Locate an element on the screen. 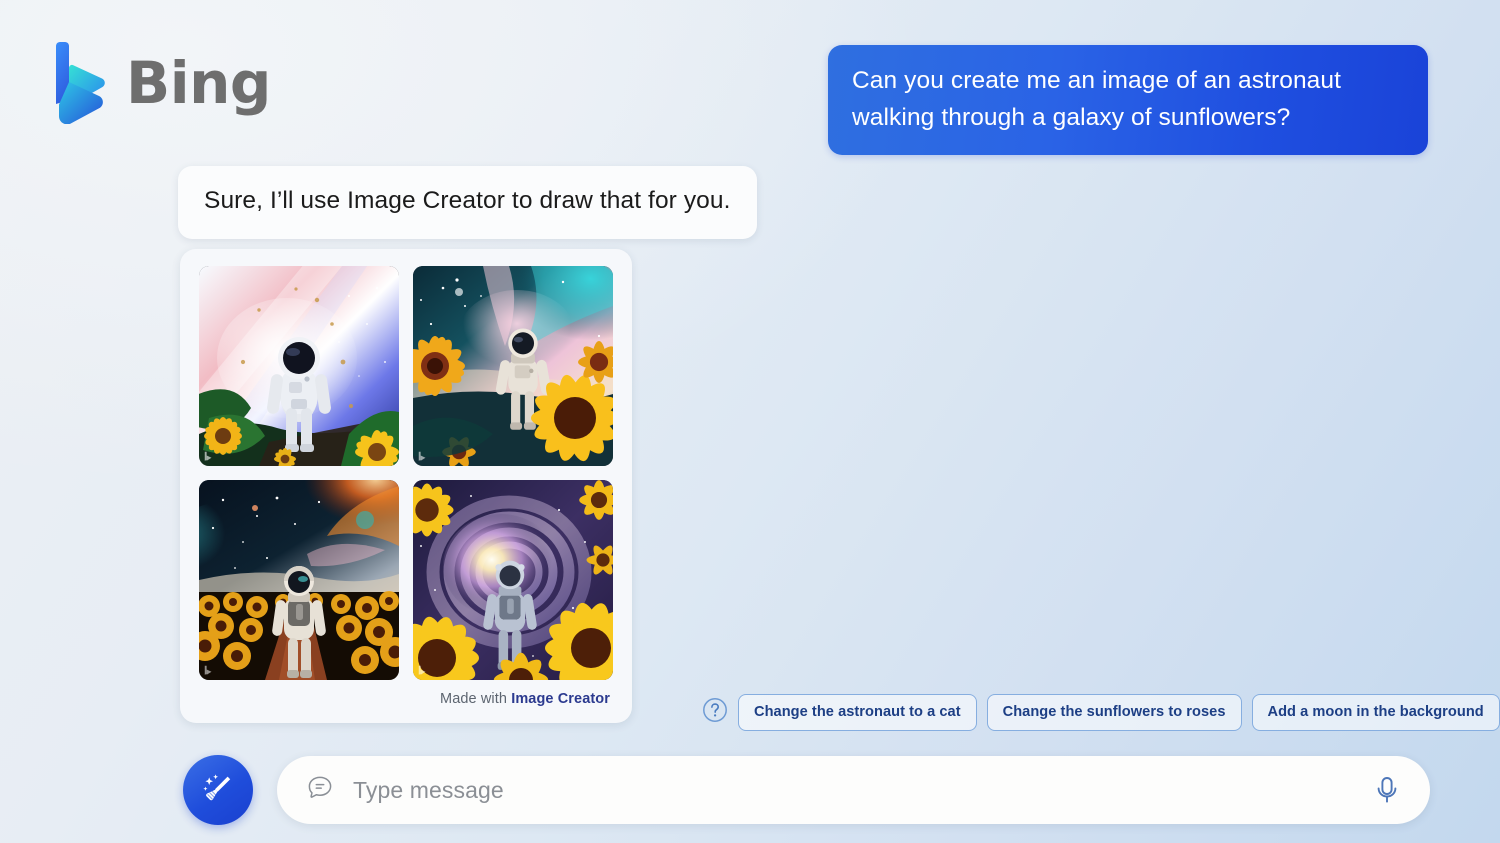 Image resolution: width=1500 pixels, height=843 pixels. image-creator-link: Image Creator is located at coordinates (560, 699).